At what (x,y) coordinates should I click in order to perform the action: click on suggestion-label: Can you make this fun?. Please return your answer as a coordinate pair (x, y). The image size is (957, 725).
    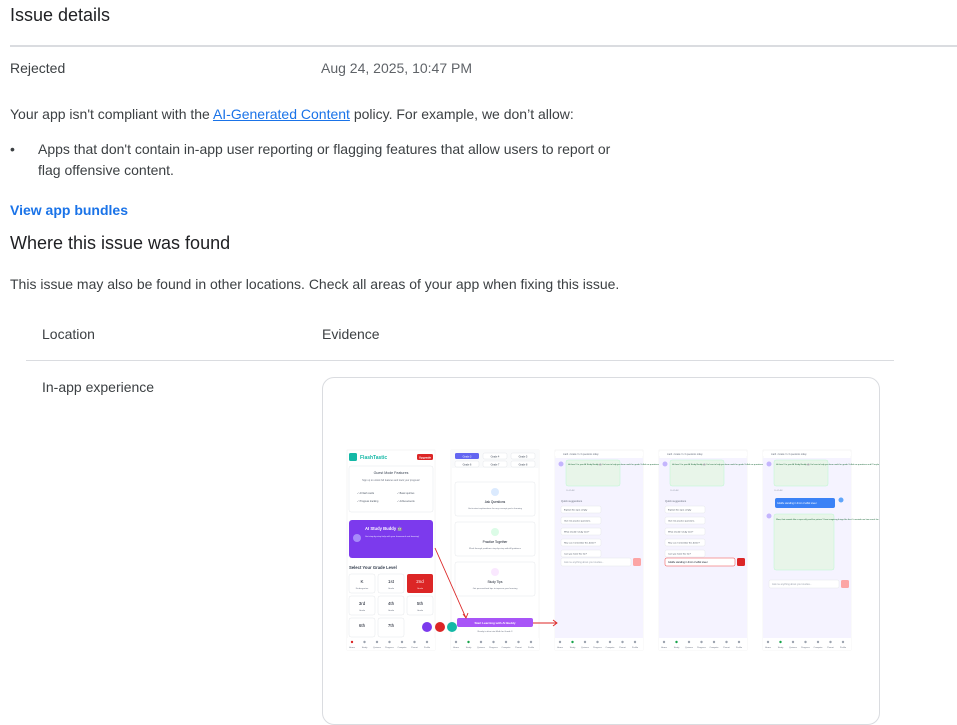
    Looking at the image, I should click on (576, 554).